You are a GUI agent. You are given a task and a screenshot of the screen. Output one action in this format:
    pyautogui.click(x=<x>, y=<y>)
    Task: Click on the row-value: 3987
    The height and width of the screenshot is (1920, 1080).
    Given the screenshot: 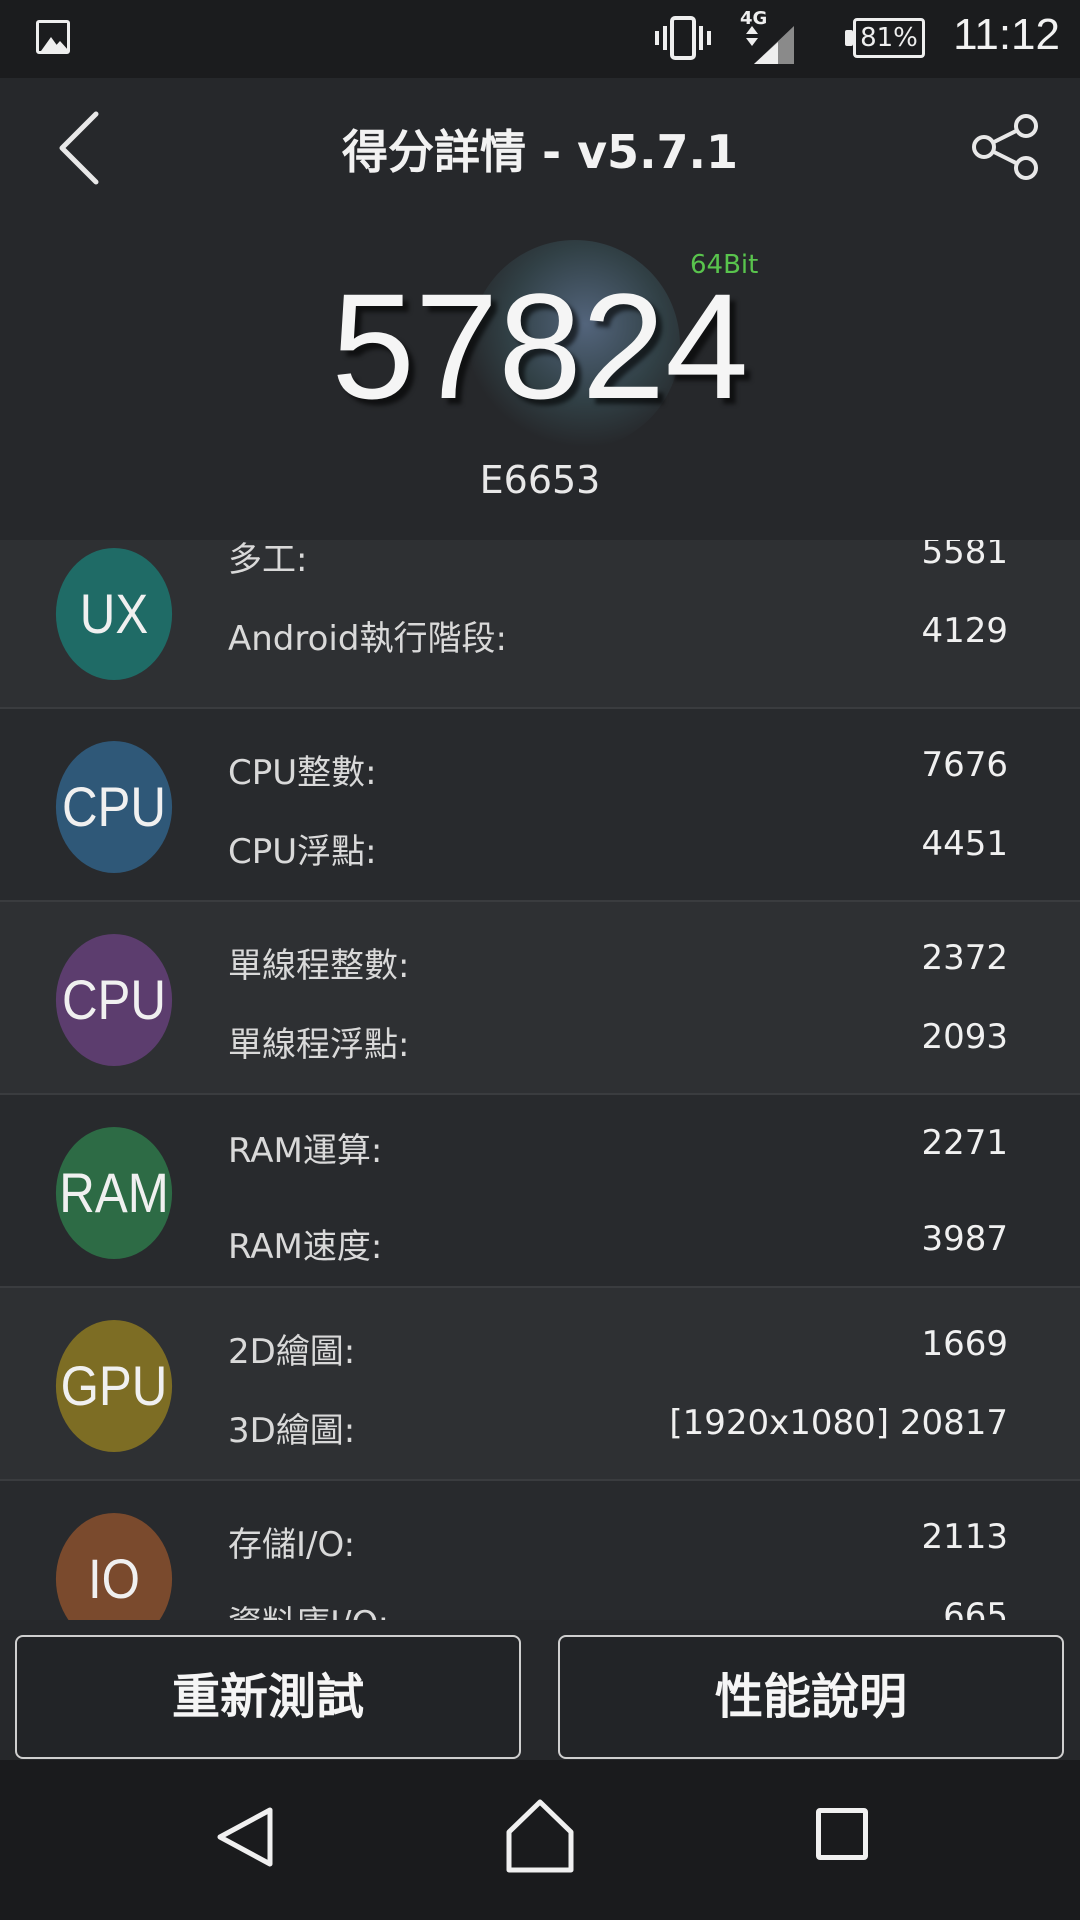 What is the action you would take?
    pyautogui.click(x=964, y=1239)
    